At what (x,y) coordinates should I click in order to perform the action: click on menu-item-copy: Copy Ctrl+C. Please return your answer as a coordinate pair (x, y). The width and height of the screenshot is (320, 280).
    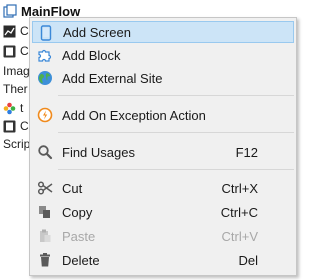
    Looking at the image, I should click on (163, 212).